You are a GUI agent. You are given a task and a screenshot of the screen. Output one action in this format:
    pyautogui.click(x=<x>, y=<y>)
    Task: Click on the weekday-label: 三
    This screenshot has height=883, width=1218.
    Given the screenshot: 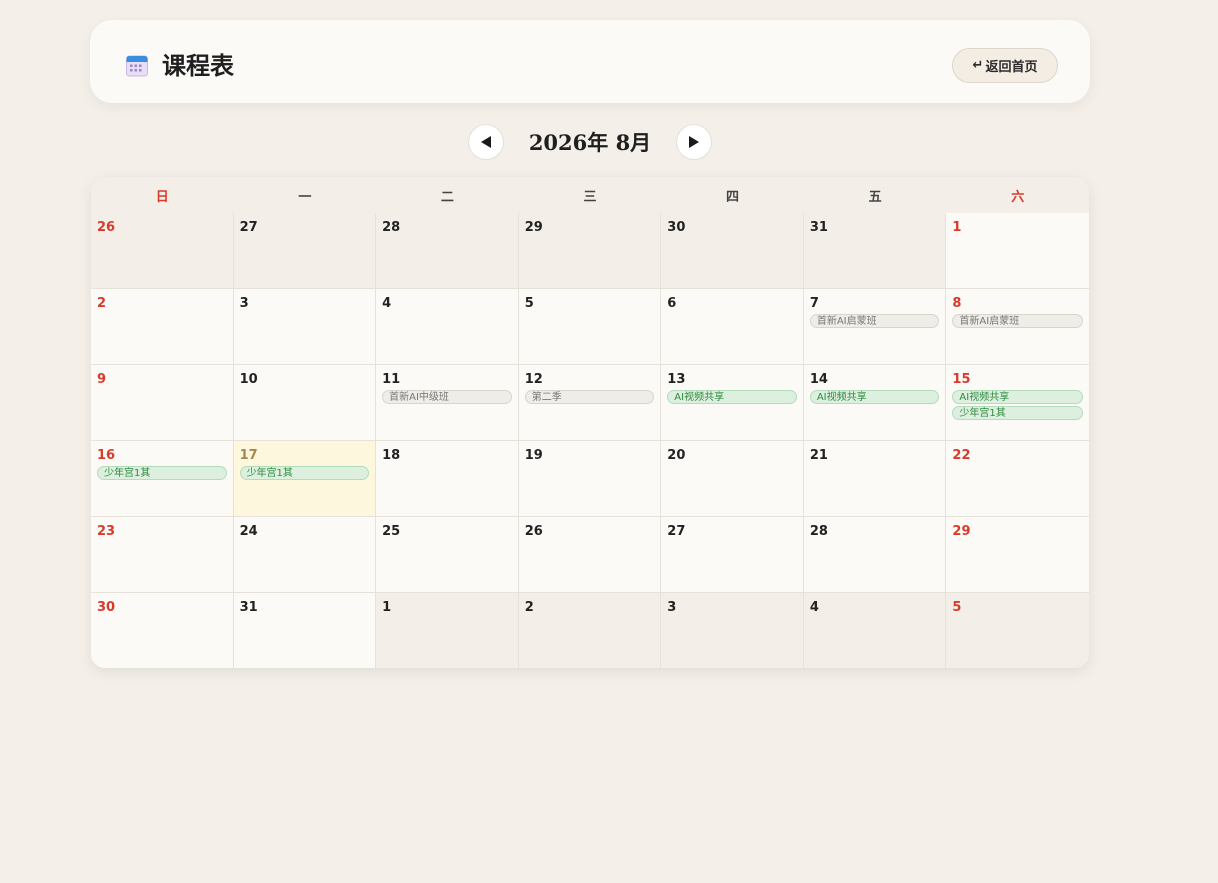 What is the action you would take?
    pyautogui.click(x=590, y=197)
    